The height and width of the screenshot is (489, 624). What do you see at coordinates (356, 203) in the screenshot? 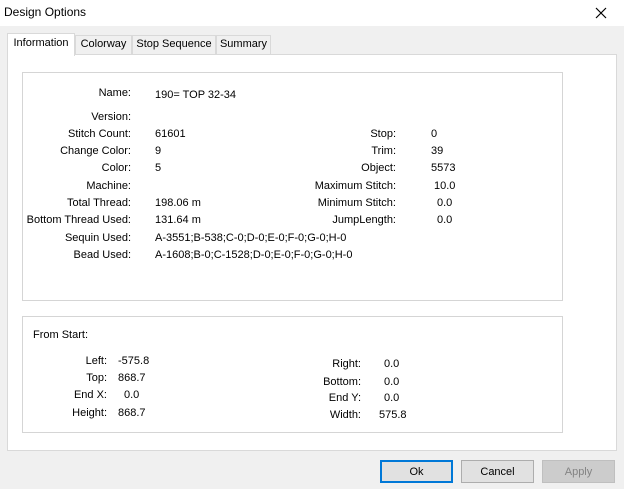
I see `minimum-stitch-label: Minimum Stitch:` at bounding box center [356, 203].